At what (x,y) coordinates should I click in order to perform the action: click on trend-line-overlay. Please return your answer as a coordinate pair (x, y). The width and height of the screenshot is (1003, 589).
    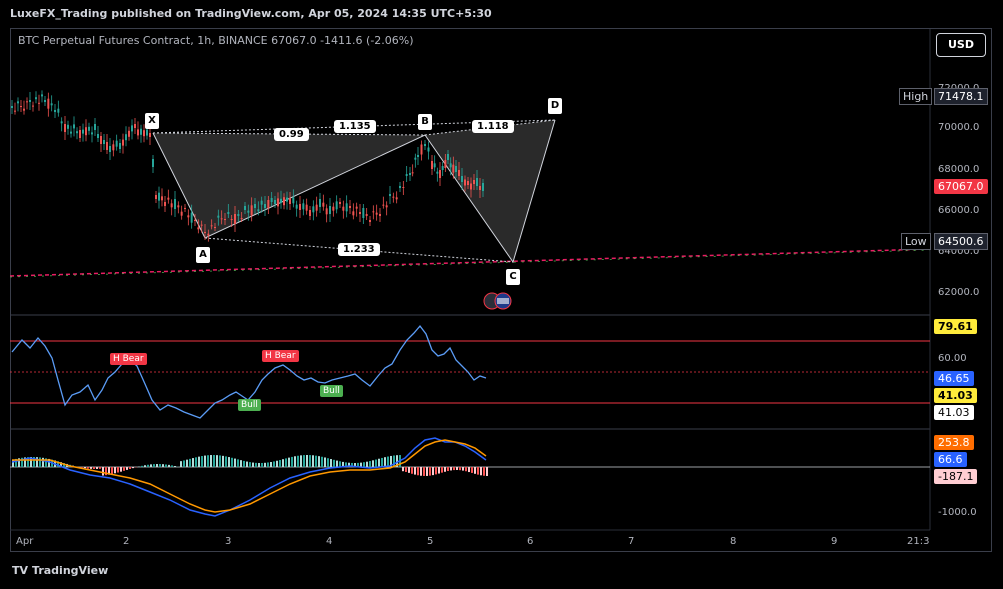
    Looking at the image, I should click on (470, 263).